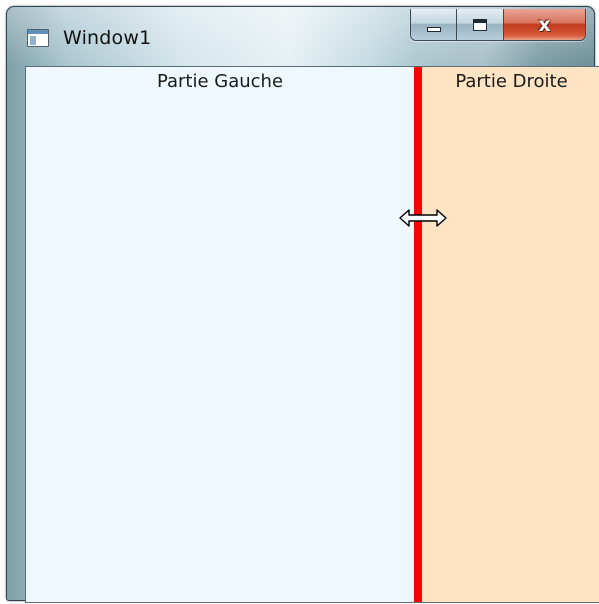 The width and height of the screenshot is (599, 604). I want to click on minimize-button, so click(434, 24).